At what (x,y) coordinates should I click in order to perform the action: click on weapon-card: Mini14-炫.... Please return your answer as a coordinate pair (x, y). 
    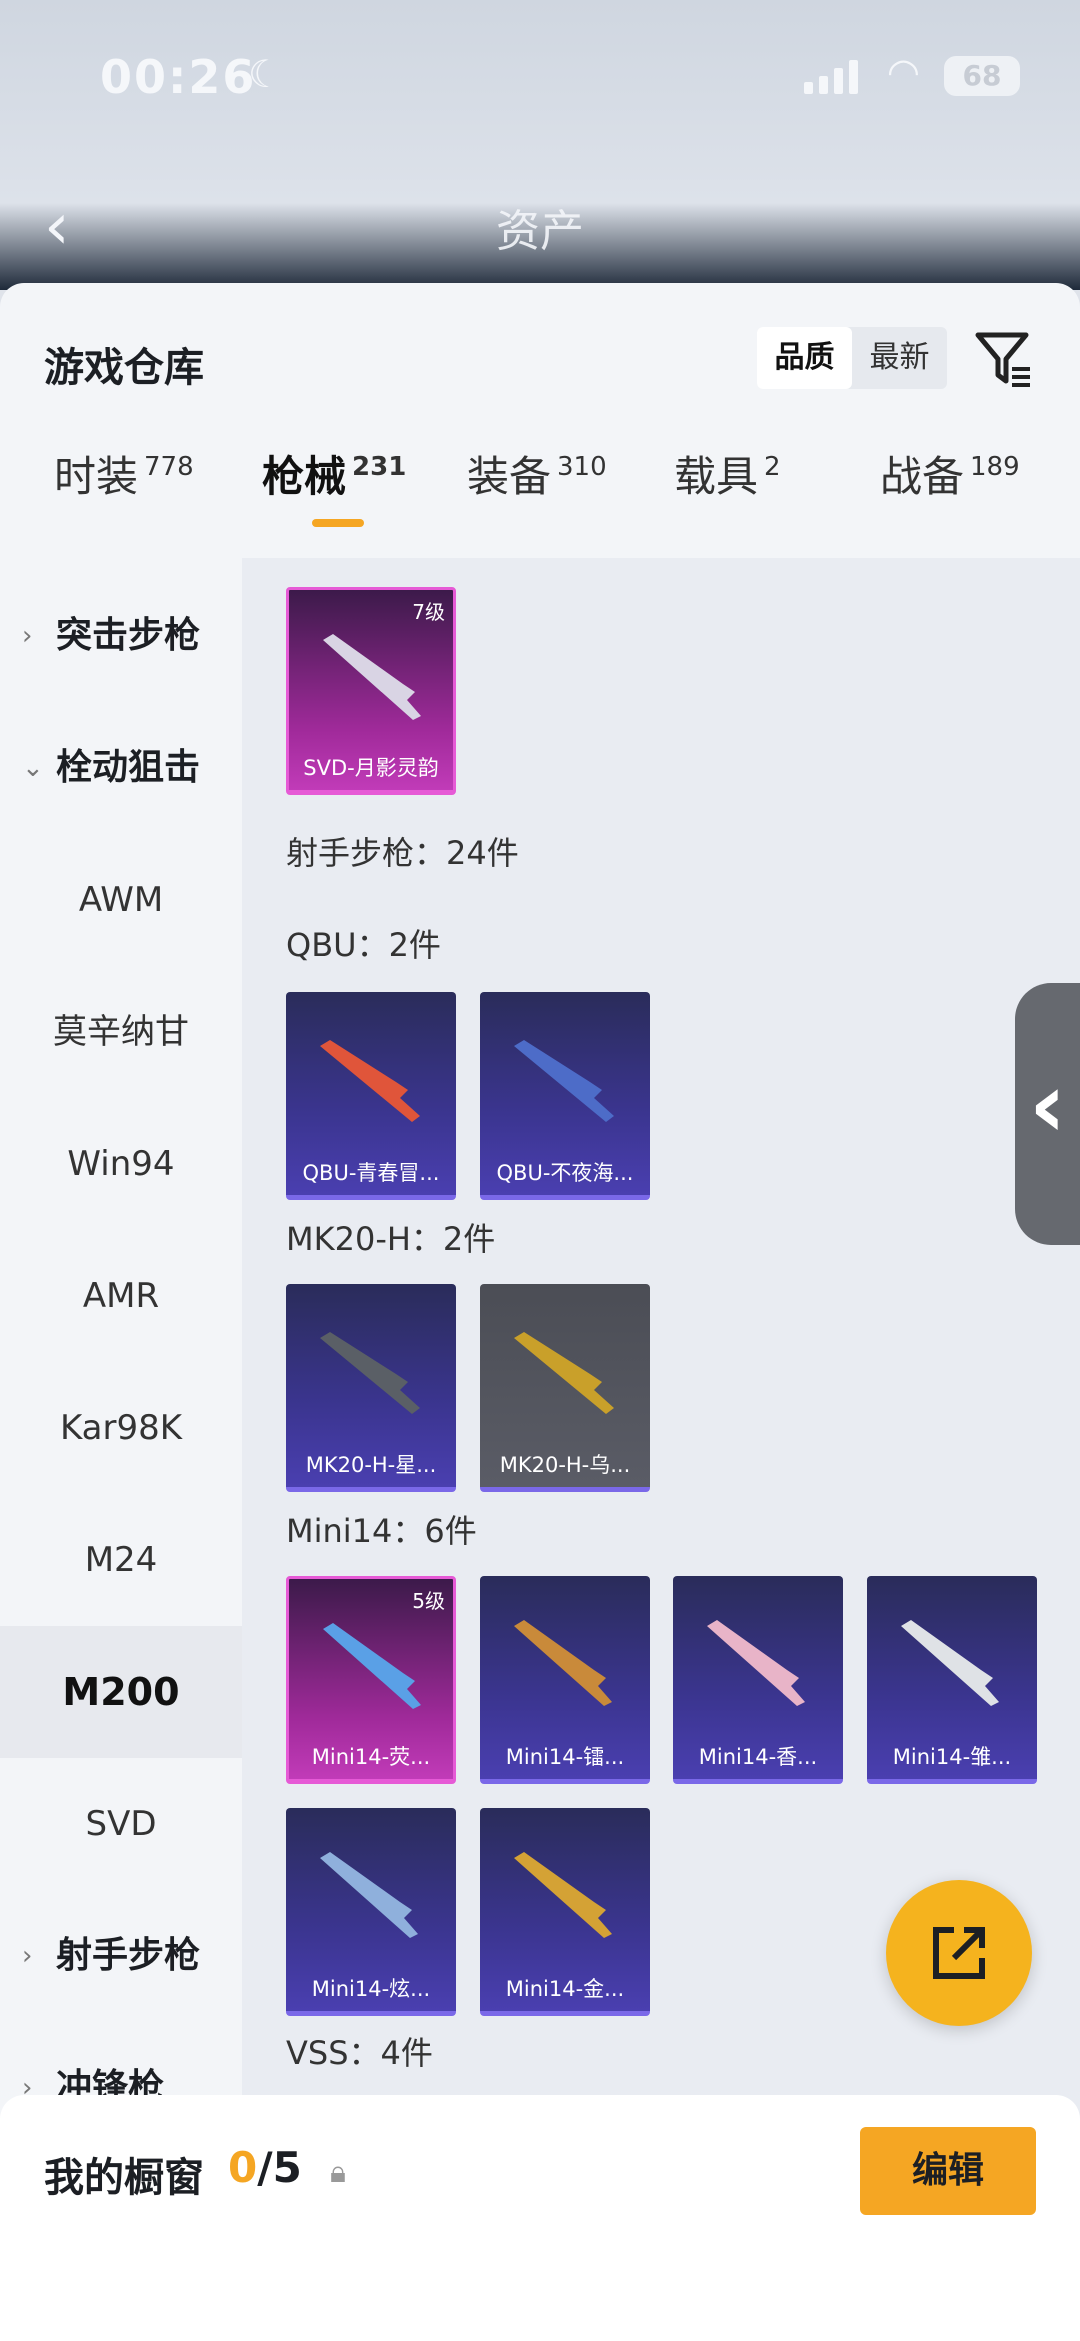
    Looking at the image, I should click on (371, 1912).